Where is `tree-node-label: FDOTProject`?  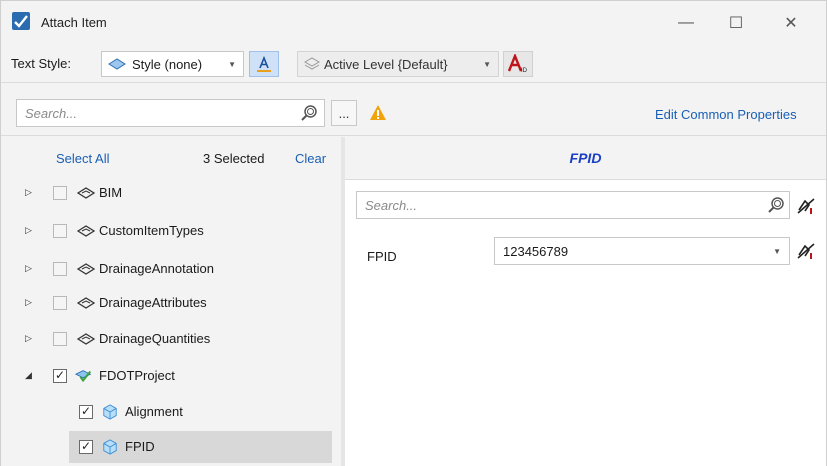 tree-node-label: FDOTProject is located at coordinates (137, 375).